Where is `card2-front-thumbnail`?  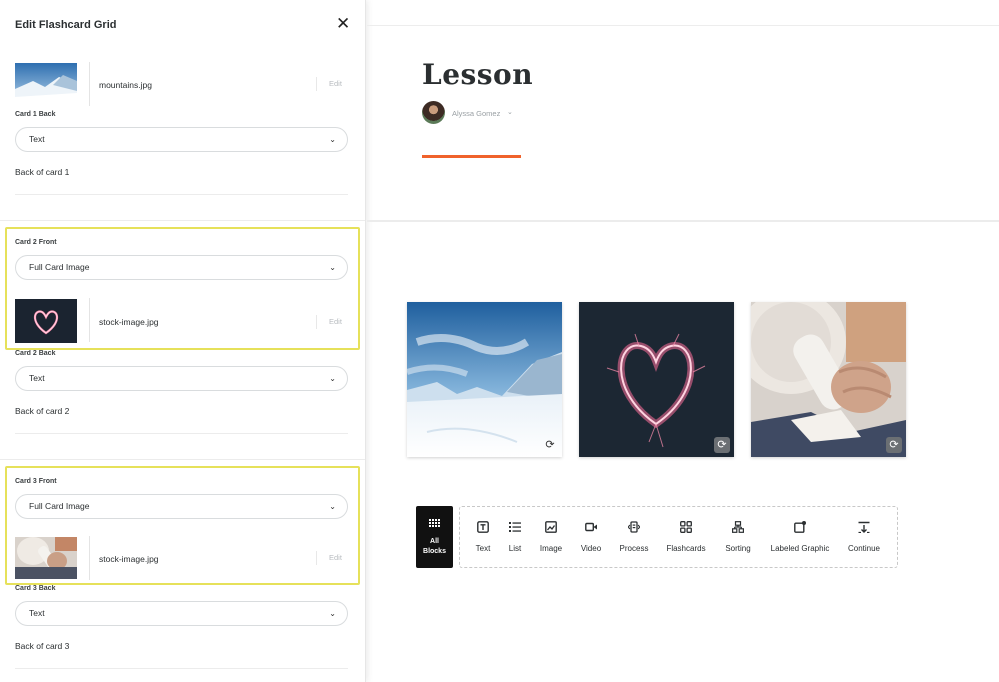
card2-front-thumbnail is located at coordinates (46, 321).